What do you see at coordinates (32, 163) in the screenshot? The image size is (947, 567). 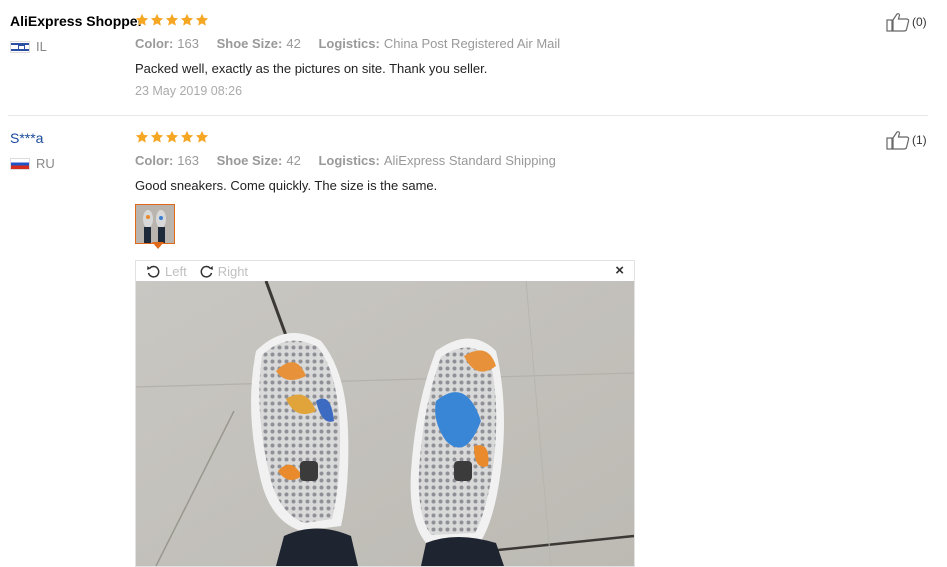 I see `reviewer-country: RU` at bounding box center [32, 163].